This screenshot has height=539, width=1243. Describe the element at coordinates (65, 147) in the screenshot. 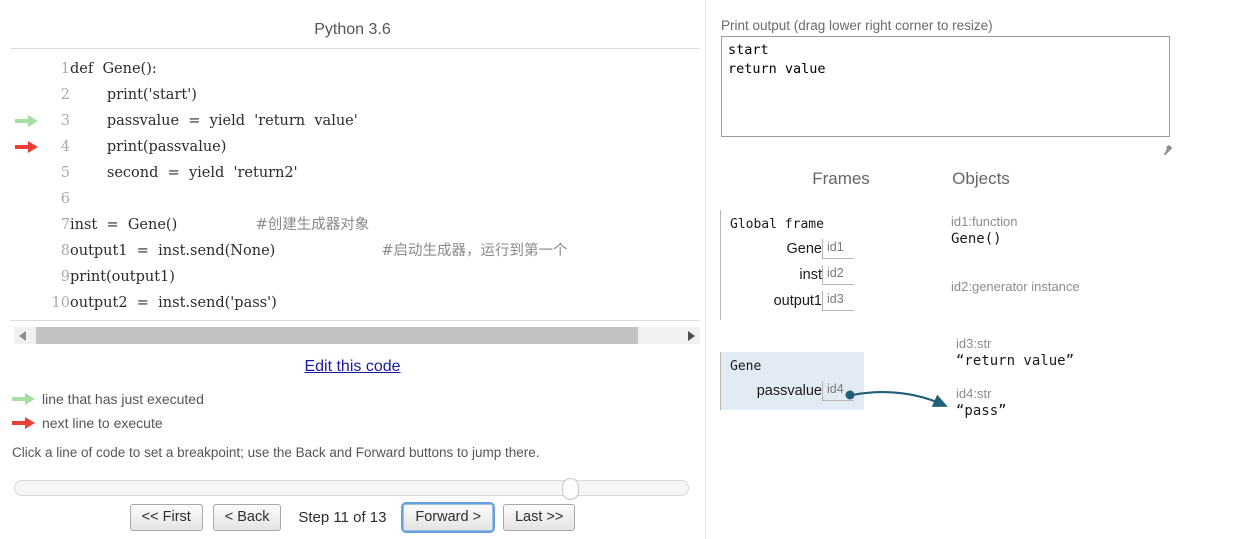

I see `code-line-number: 4` at that location.